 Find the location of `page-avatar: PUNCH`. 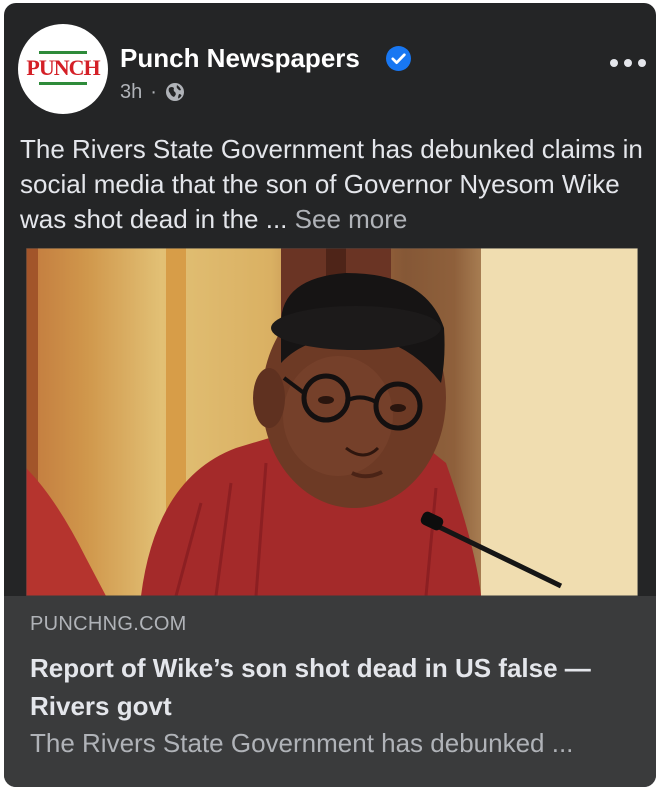

page-avatar: PUNCH is located at coordinates (63, 69).